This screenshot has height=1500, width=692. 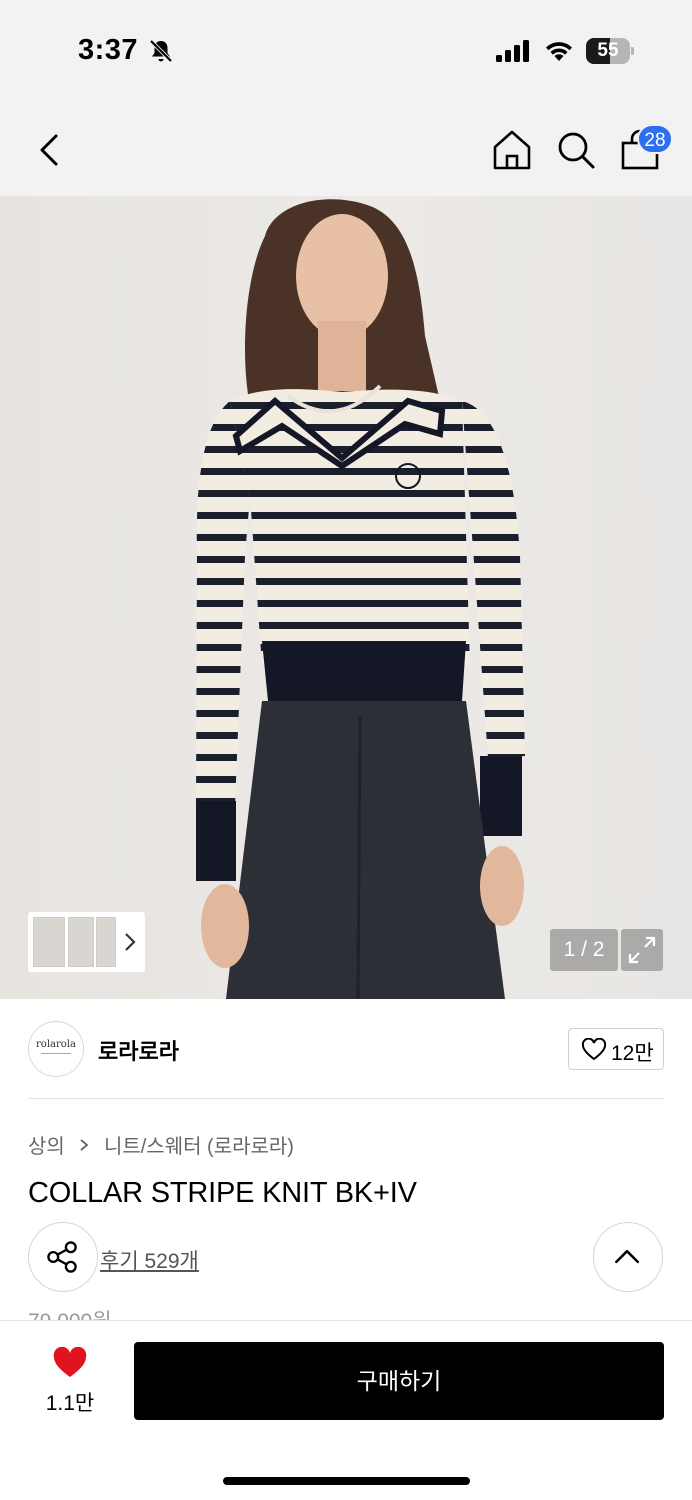 I want to click on brand-like-count: 12만, so click(x=632, y=1053).